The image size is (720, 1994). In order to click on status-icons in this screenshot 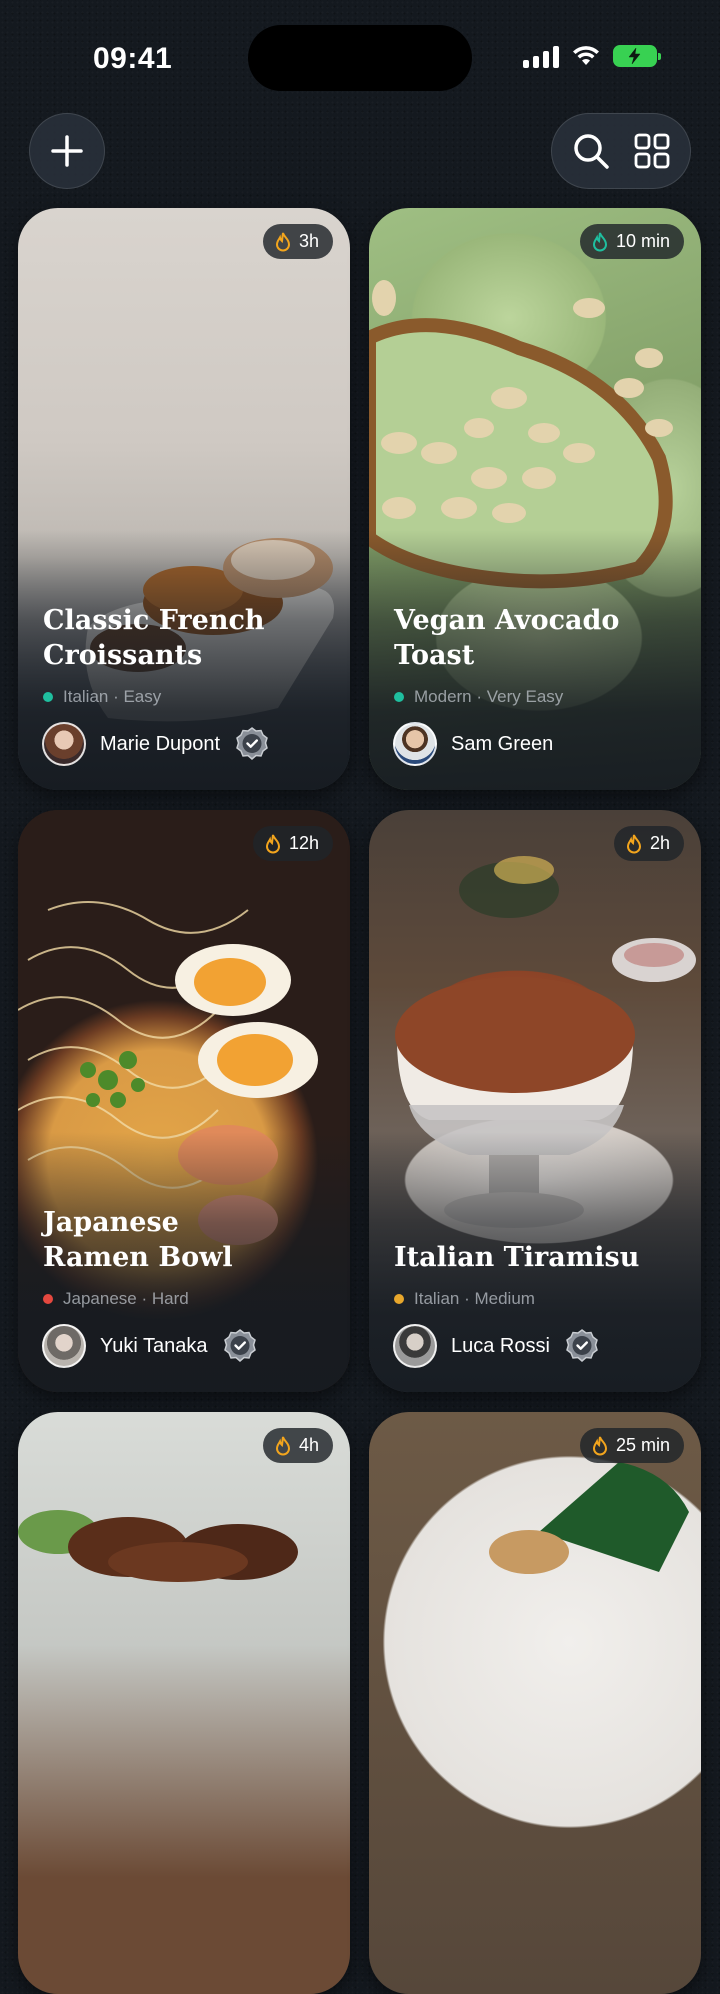, I will do `click(592, 56)`.